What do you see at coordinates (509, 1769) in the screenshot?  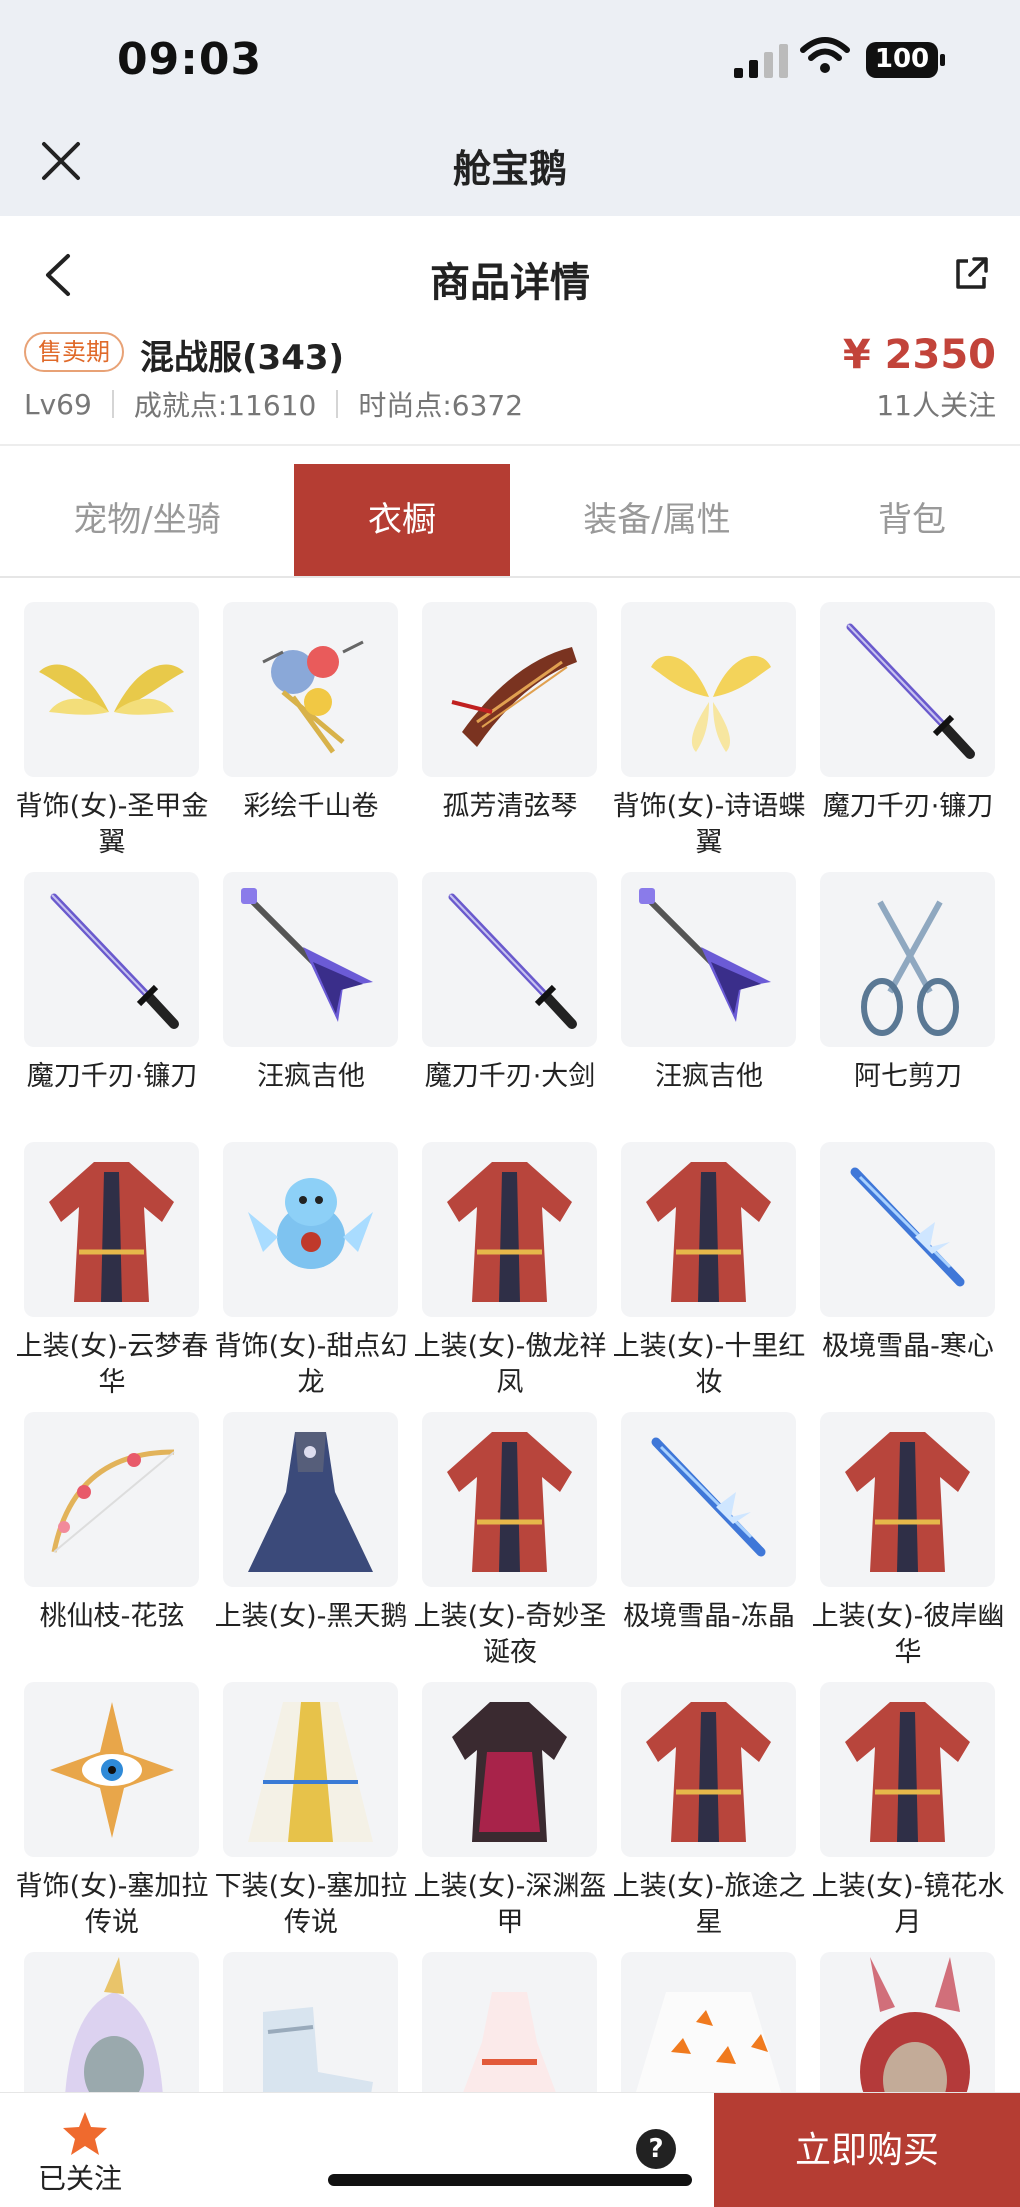 I see `armor-icon` at bounding box center [509, 1769].